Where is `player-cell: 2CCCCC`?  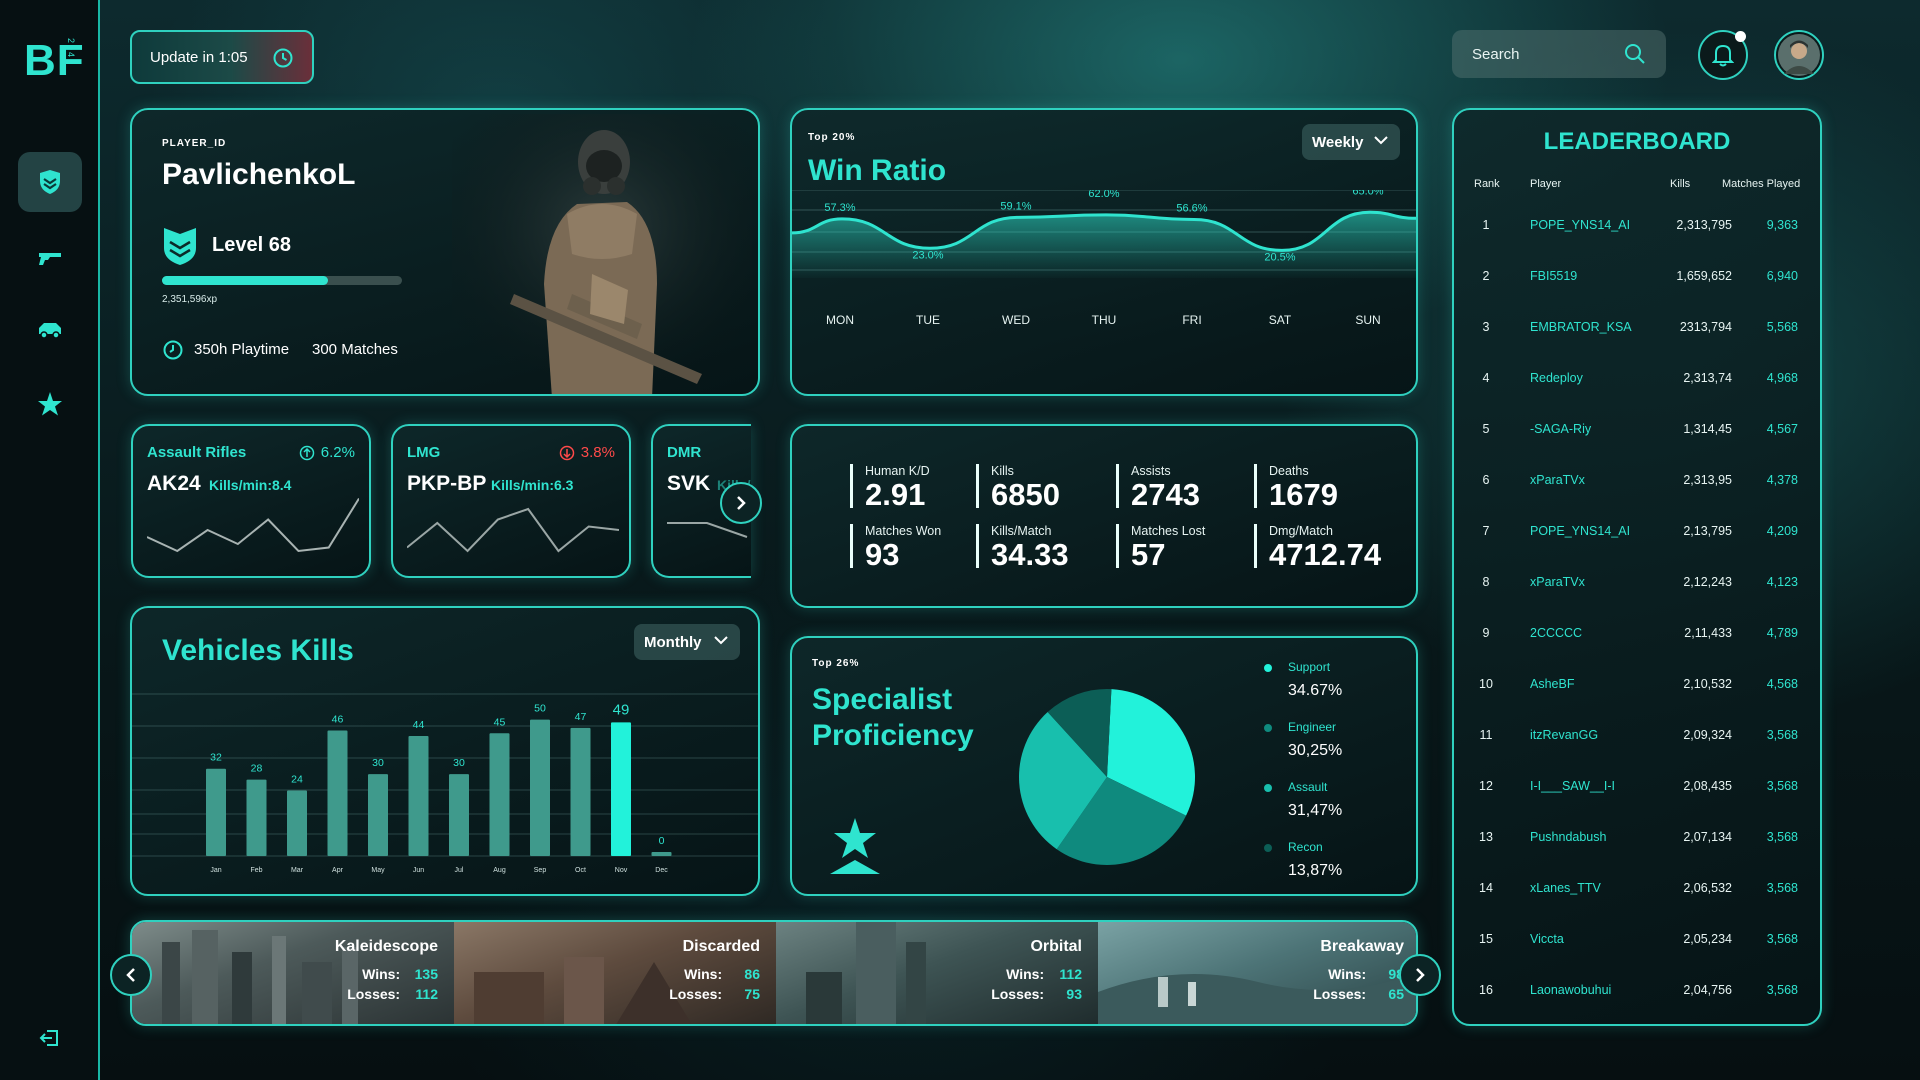
player-cell: 2CCCCC is located at coordinates (1556, 633).